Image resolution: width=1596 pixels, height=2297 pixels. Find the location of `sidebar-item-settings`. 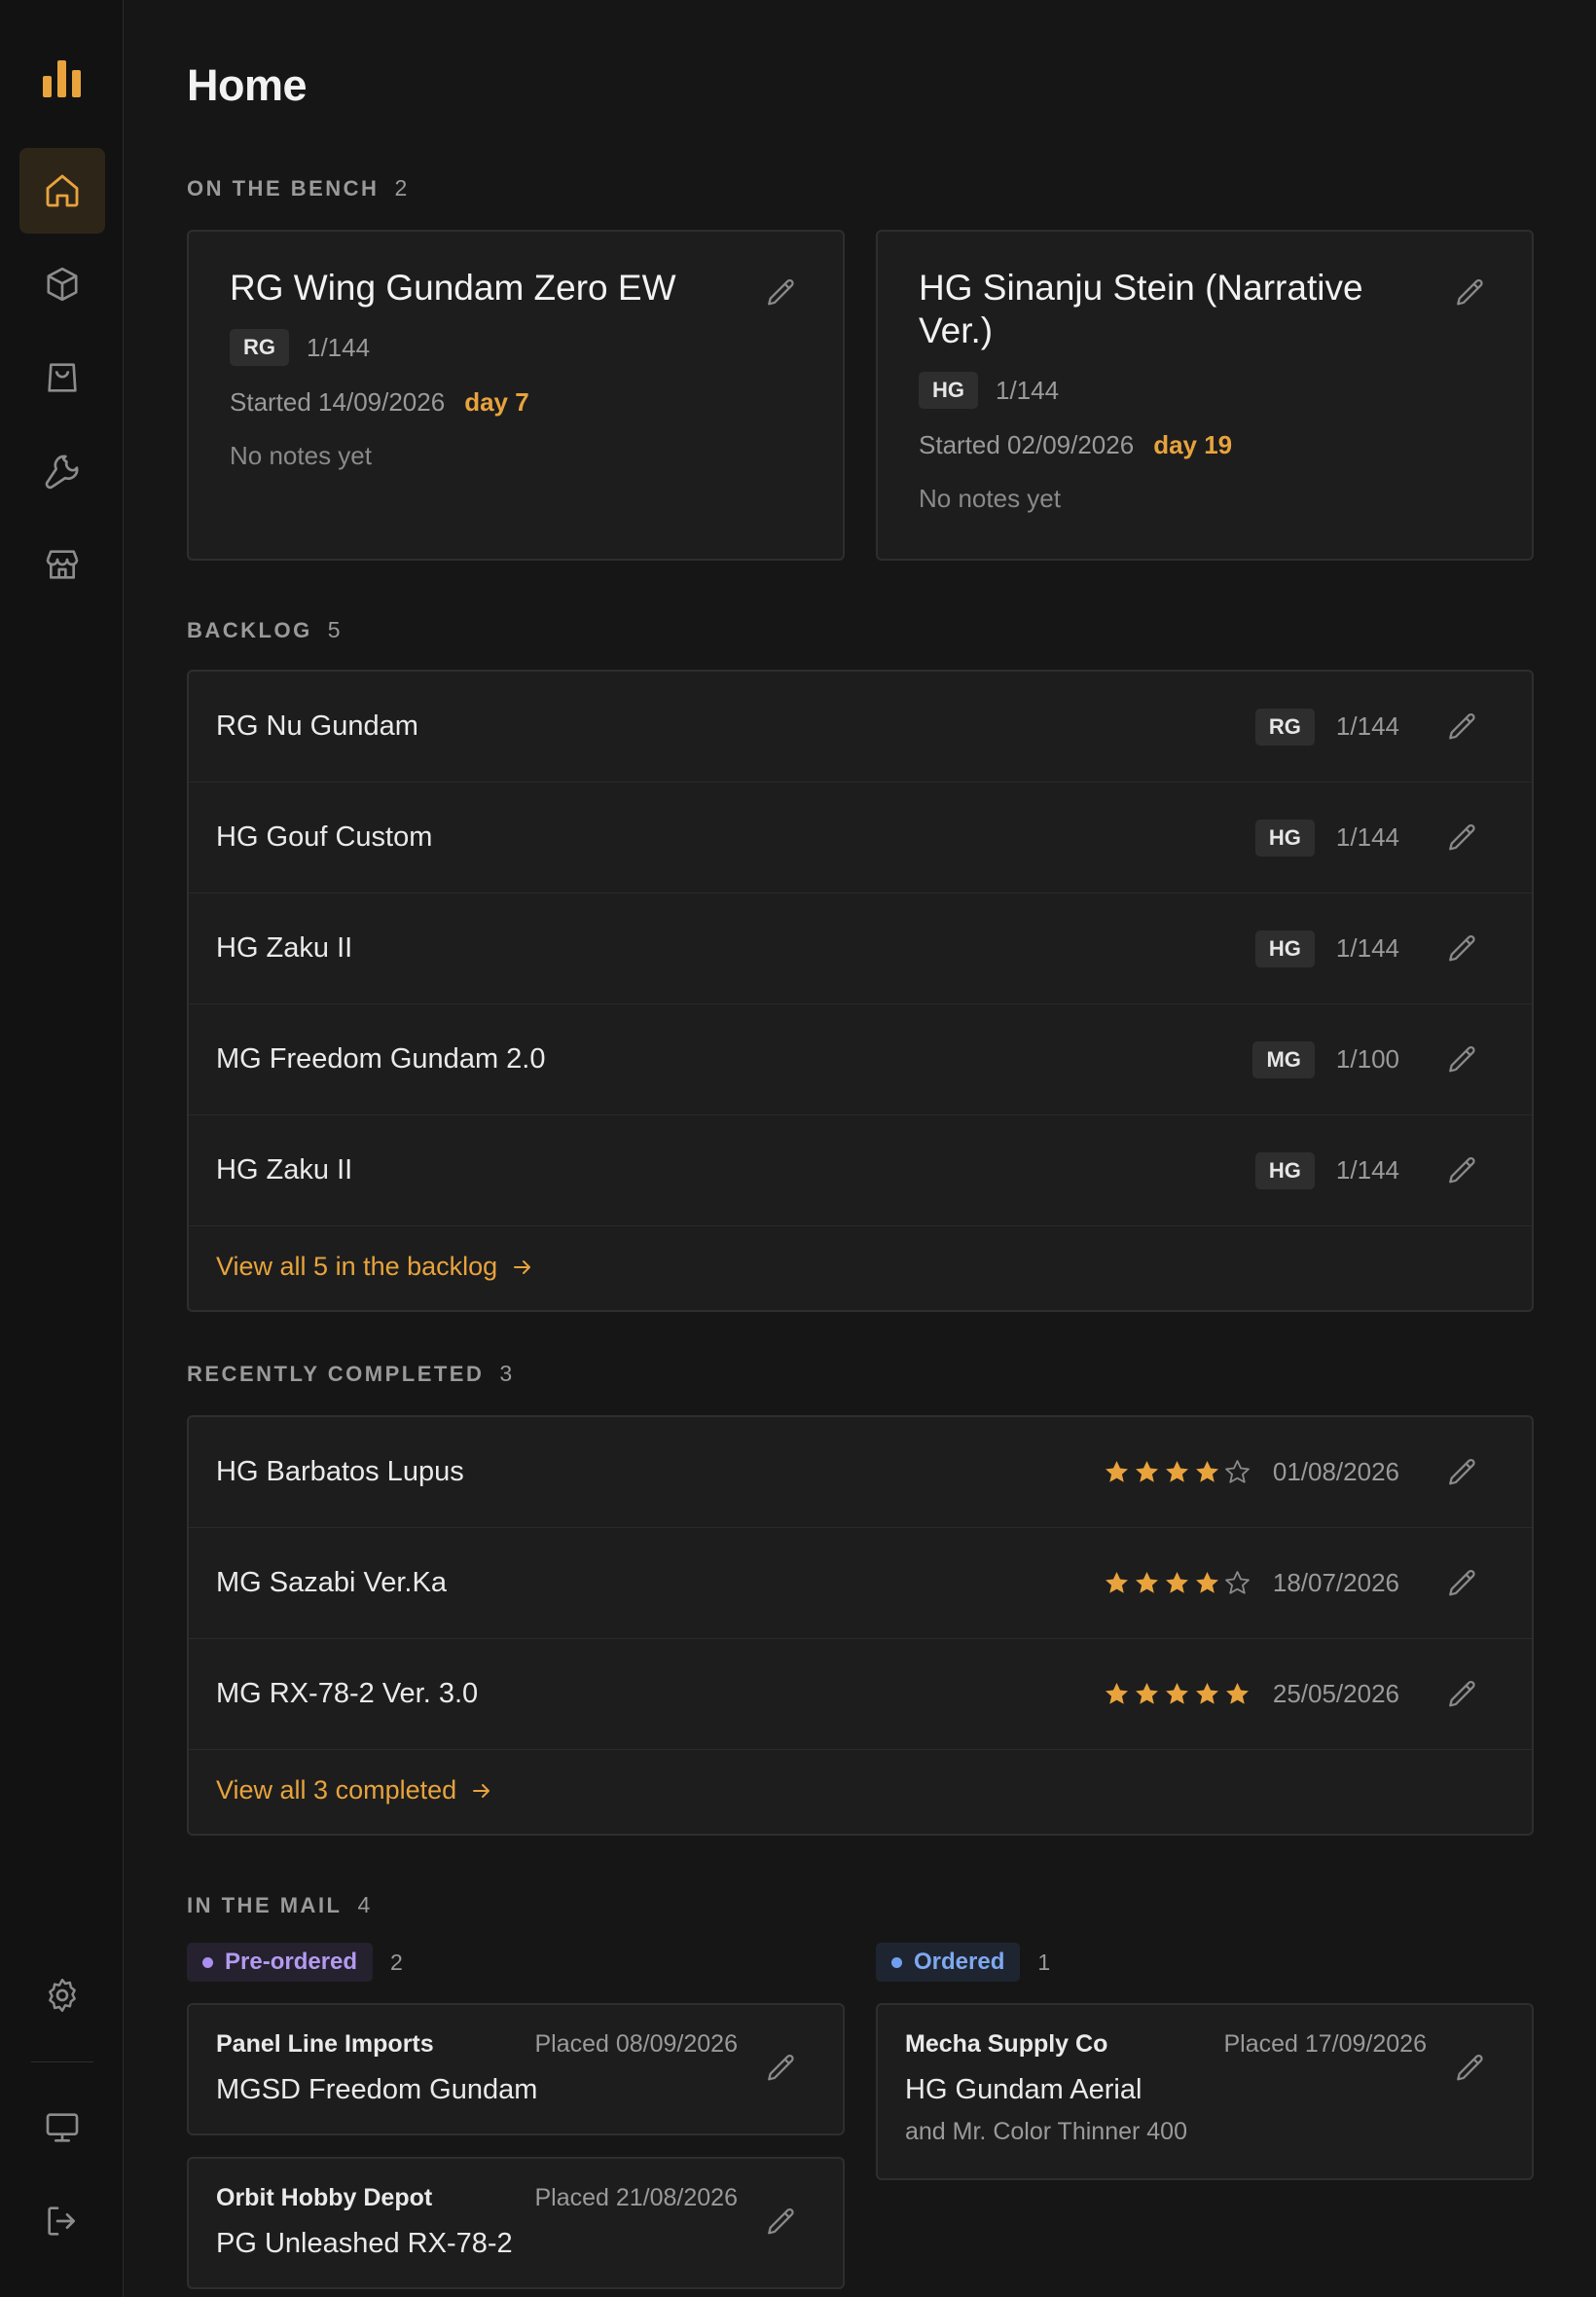

sidebar-item-settings is located at coordinates (62, 1995).